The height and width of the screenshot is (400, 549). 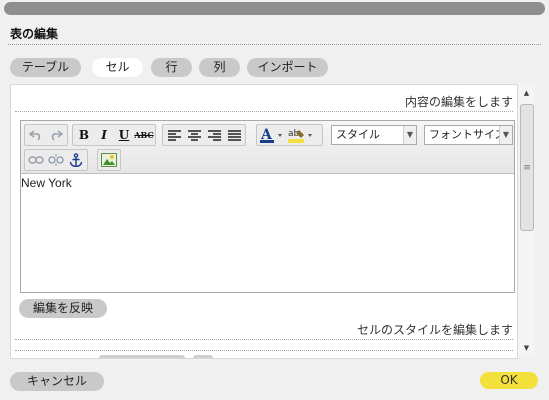 I want to click on underline-button: U, so click(x=124, y=135).